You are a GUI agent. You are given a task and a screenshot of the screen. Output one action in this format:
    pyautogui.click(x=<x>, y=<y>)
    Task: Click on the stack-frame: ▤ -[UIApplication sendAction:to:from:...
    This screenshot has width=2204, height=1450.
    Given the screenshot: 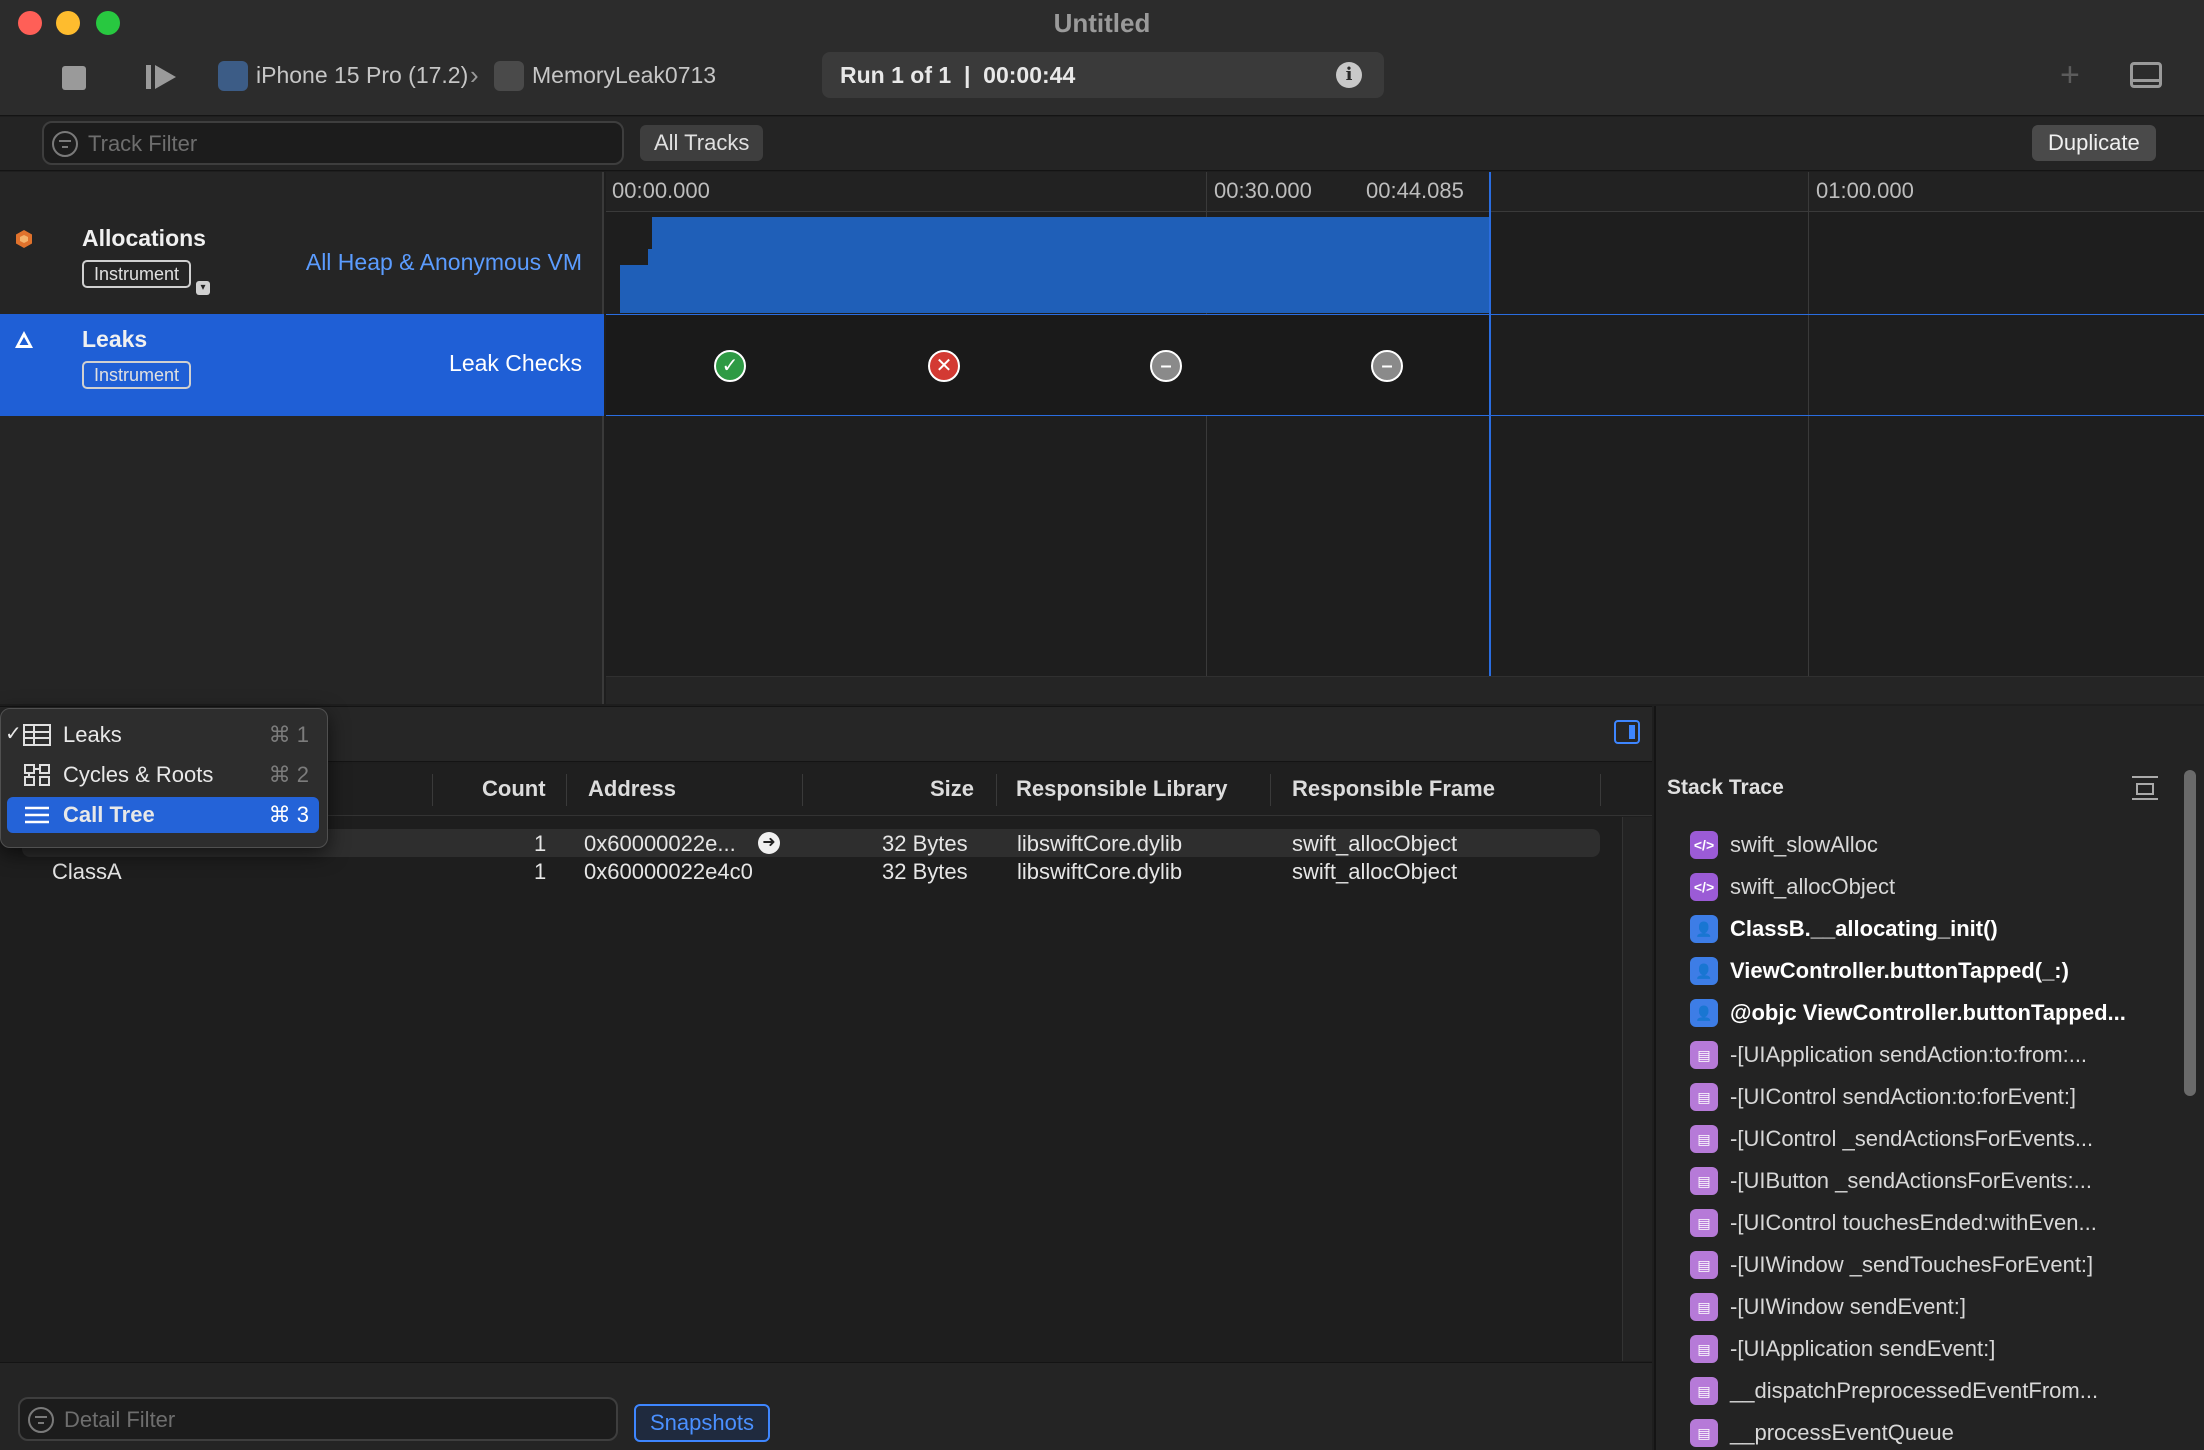 What is the action you would take?
    pyautogui.click(x=1920, y=1055)
    